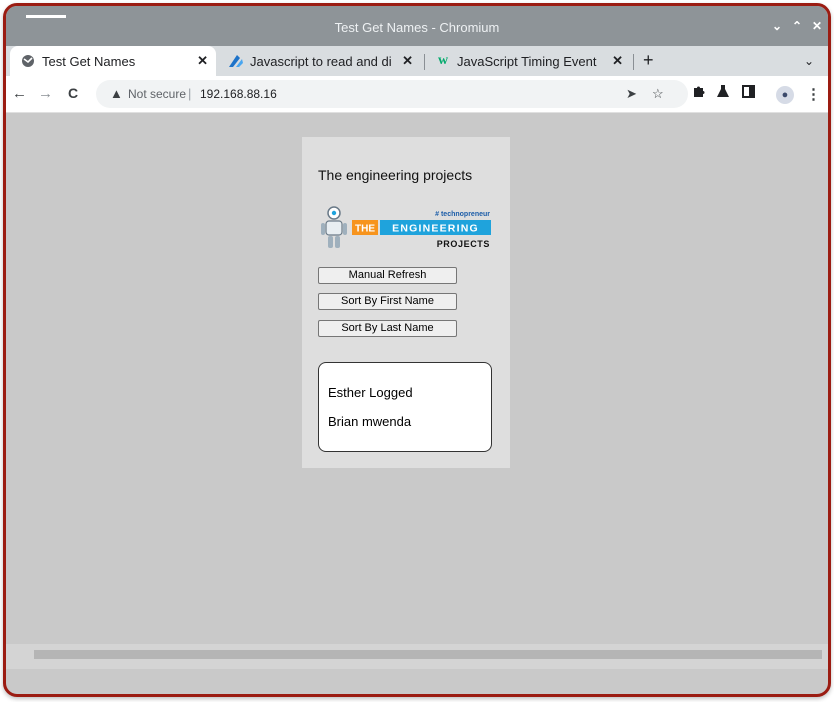 The width and height of the screenshot is (834, 702). Describe the element at coordinates (365, 229) in the screenshot. I see `logo-the: THE` at that location.